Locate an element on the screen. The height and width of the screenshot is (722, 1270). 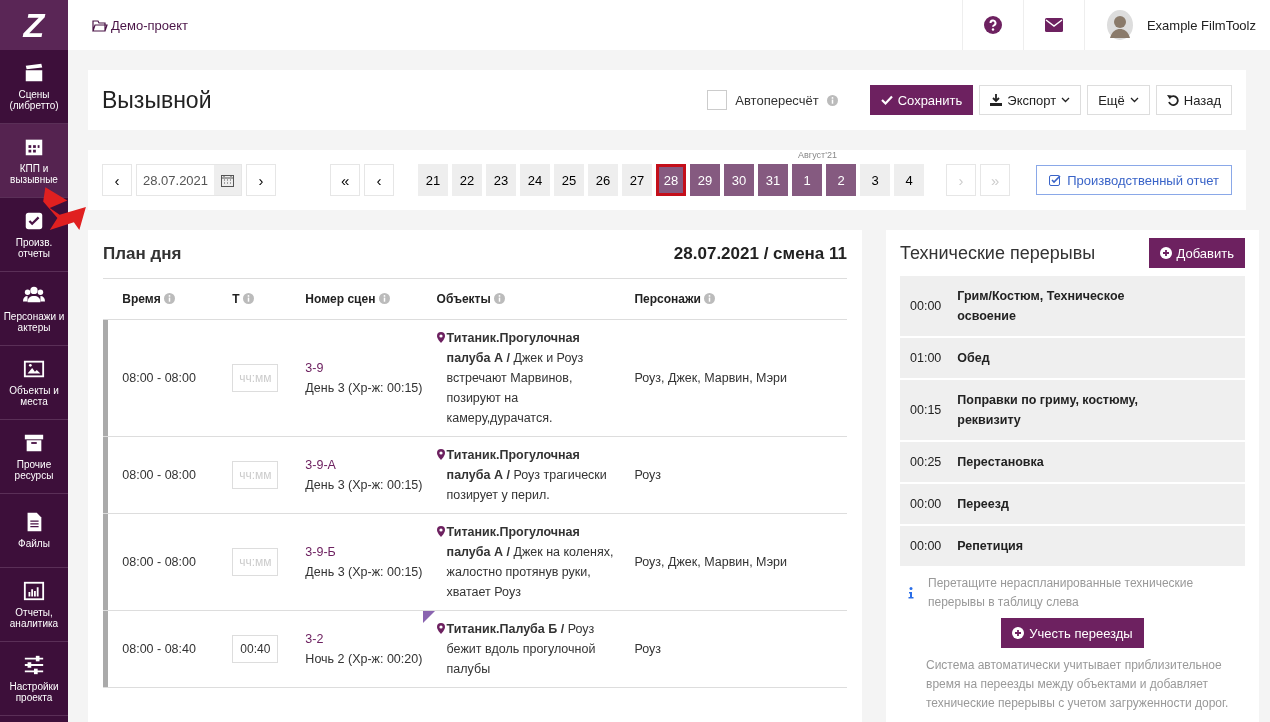
app-logo: Z is located at coordinates (34, 25).